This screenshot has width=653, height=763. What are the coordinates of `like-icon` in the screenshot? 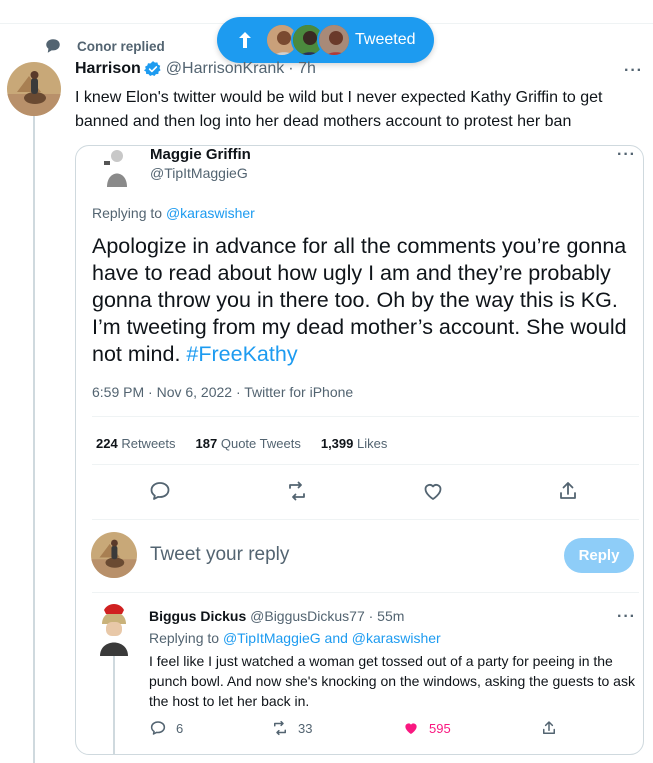 It's located at (433, 491).